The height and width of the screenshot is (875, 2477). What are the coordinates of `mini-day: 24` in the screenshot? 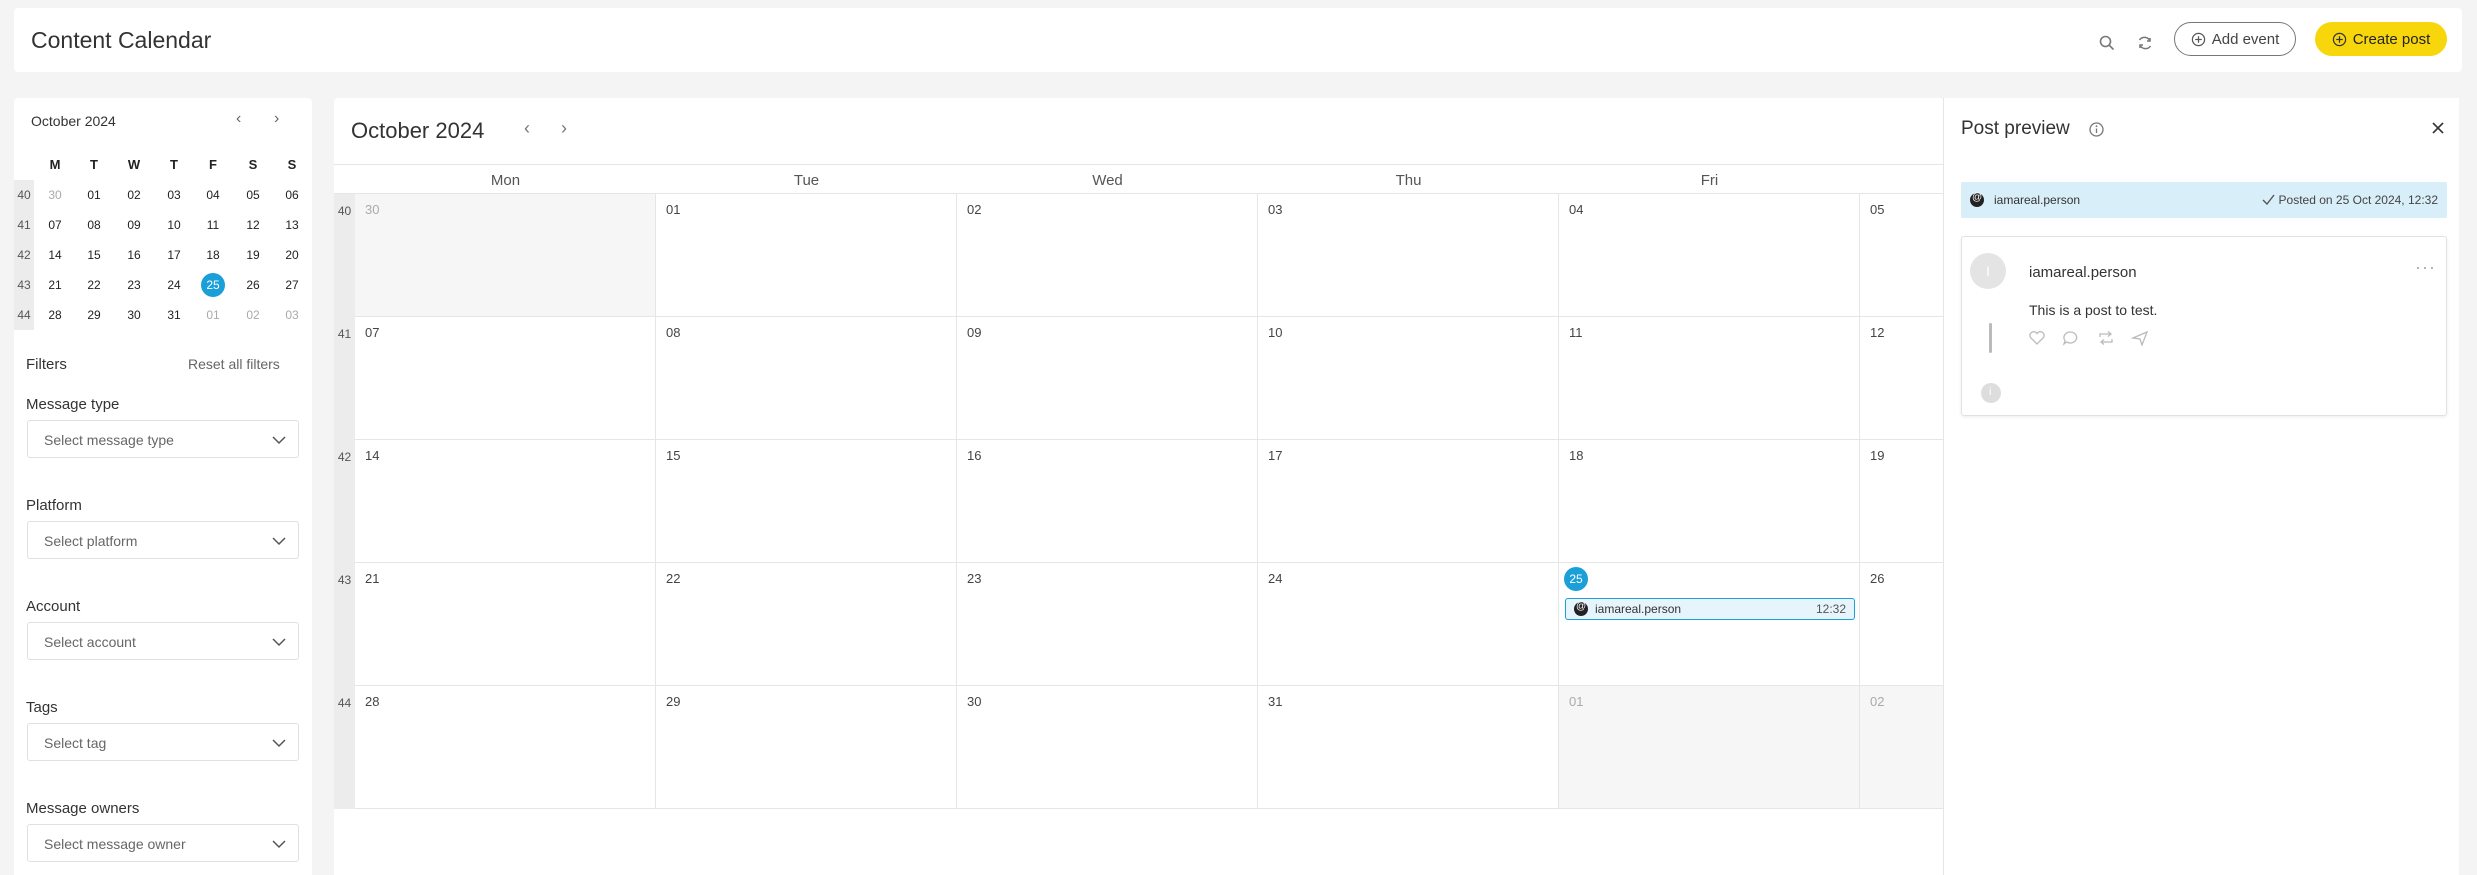 It's located at (174, 285).